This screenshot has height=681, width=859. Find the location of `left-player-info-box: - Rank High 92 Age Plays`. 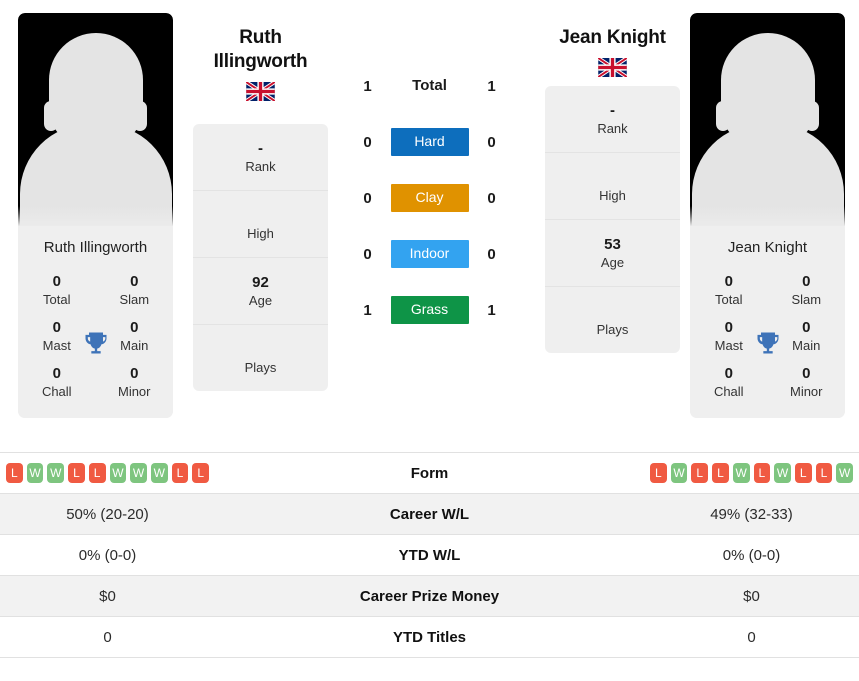

left-player-info-box: - Rank High 92 Age Plays is located at coordinates (260, 257).